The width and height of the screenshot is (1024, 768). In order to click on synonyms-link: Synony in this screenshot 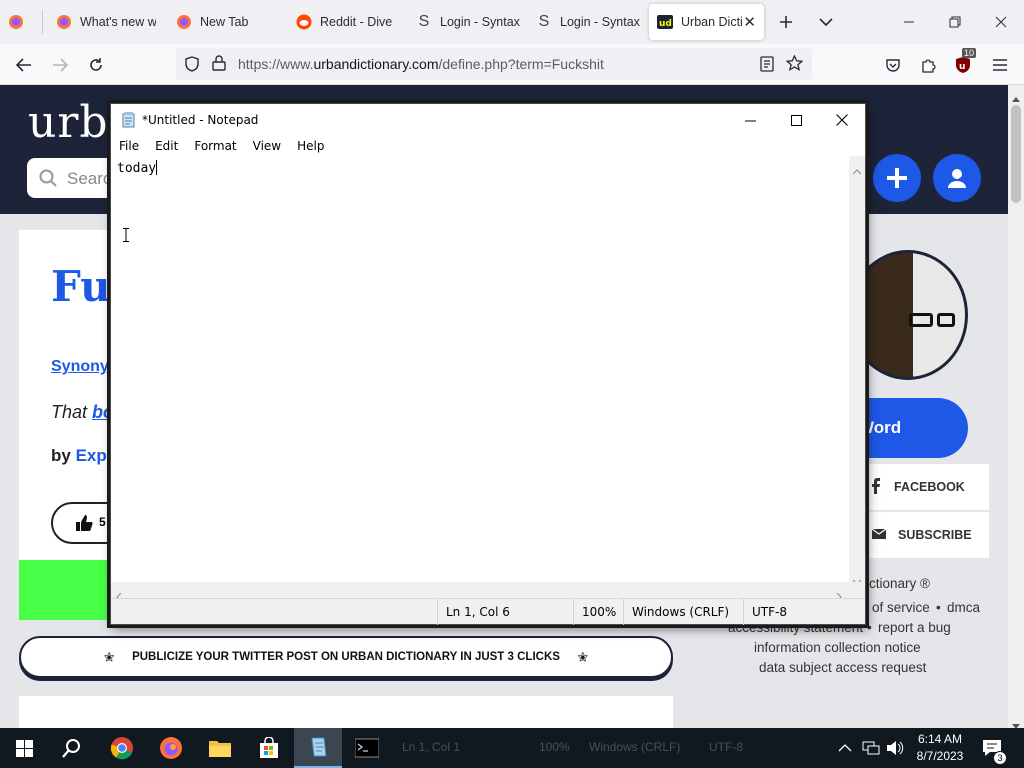, I will do `click(80, 367)`.